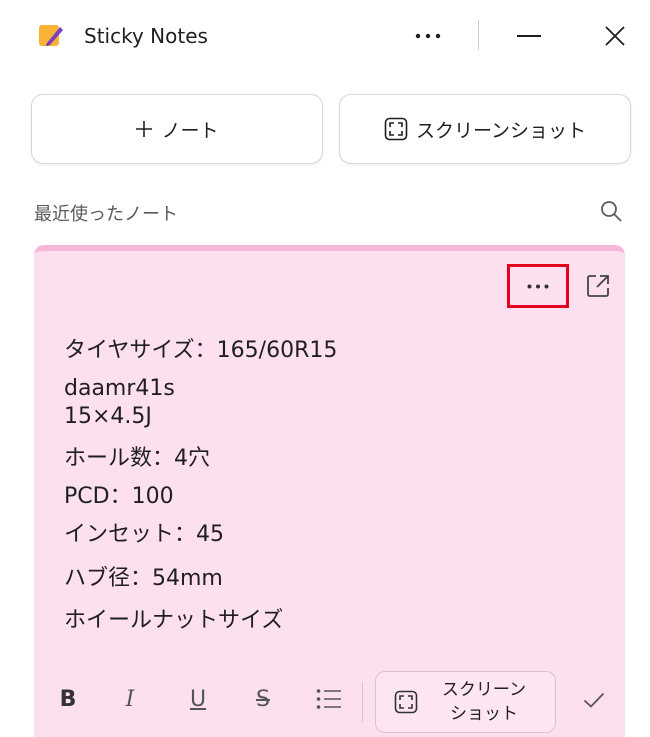 The width and height of the screenshot is (650, 737). I want to click on open-external-icon, so click(598, 286).